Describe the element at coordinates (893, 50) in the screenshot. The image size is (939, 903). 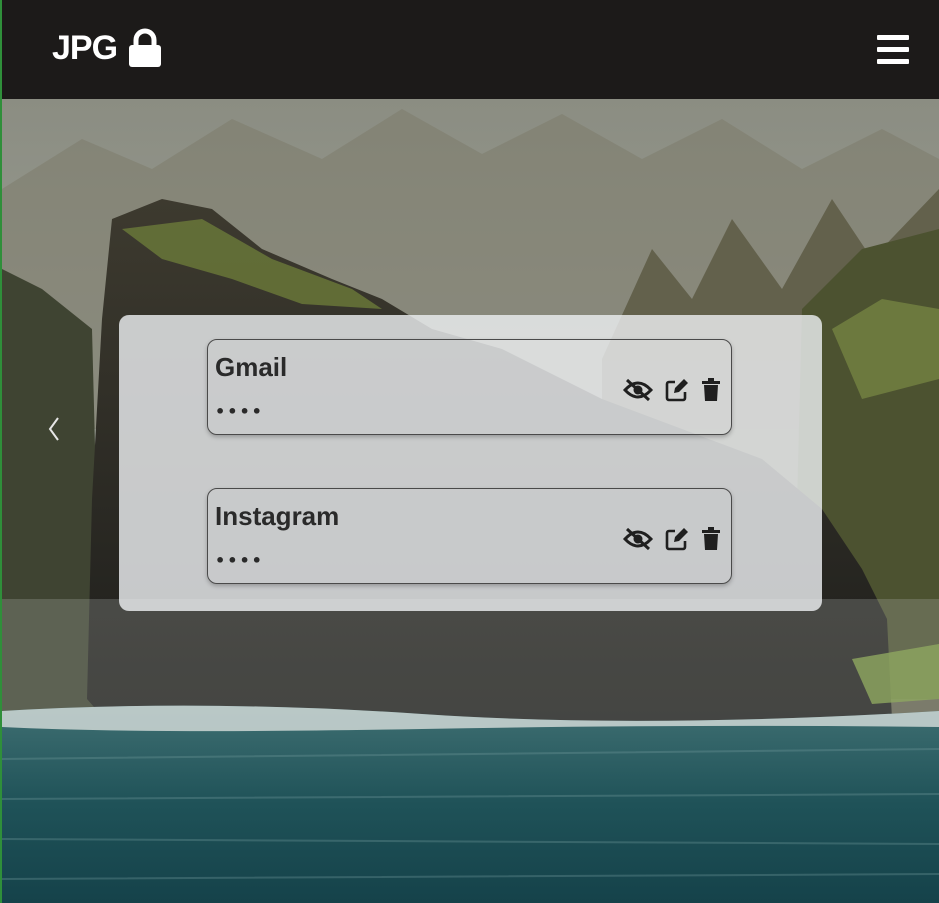
I see `hamburger-menu-icon` at that location.